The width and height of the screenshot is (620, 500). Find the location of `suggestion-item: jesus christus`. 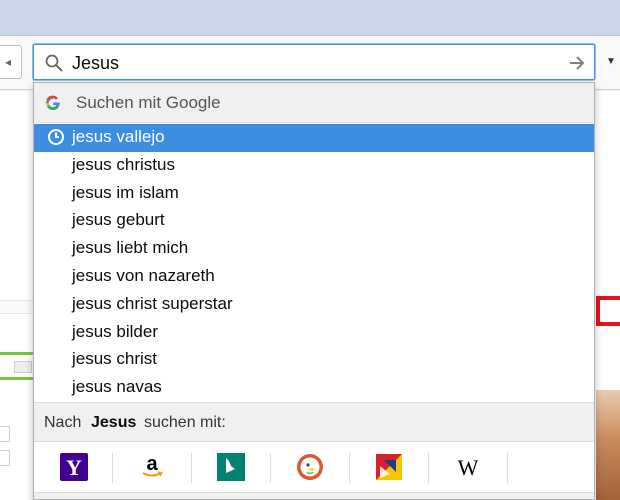

suggestion-item: jesus christus is located at coordinates (314, 166).